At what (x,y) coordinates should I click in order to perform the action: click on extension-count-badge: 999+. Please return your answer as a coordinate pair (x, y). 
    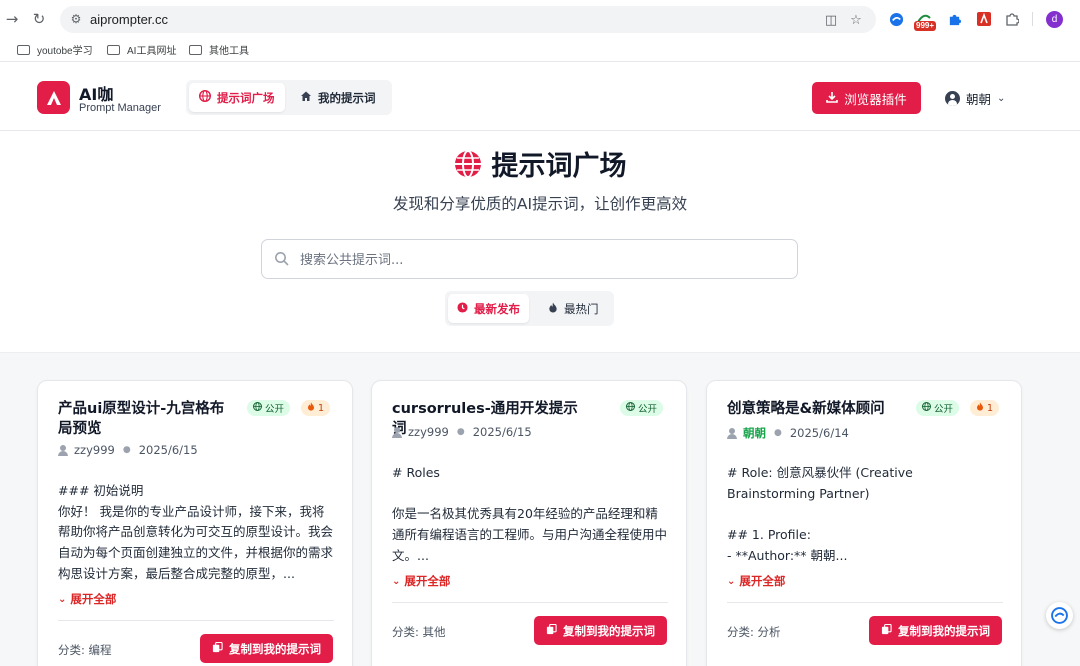
    Looking at the image, I should click on (925, 26).